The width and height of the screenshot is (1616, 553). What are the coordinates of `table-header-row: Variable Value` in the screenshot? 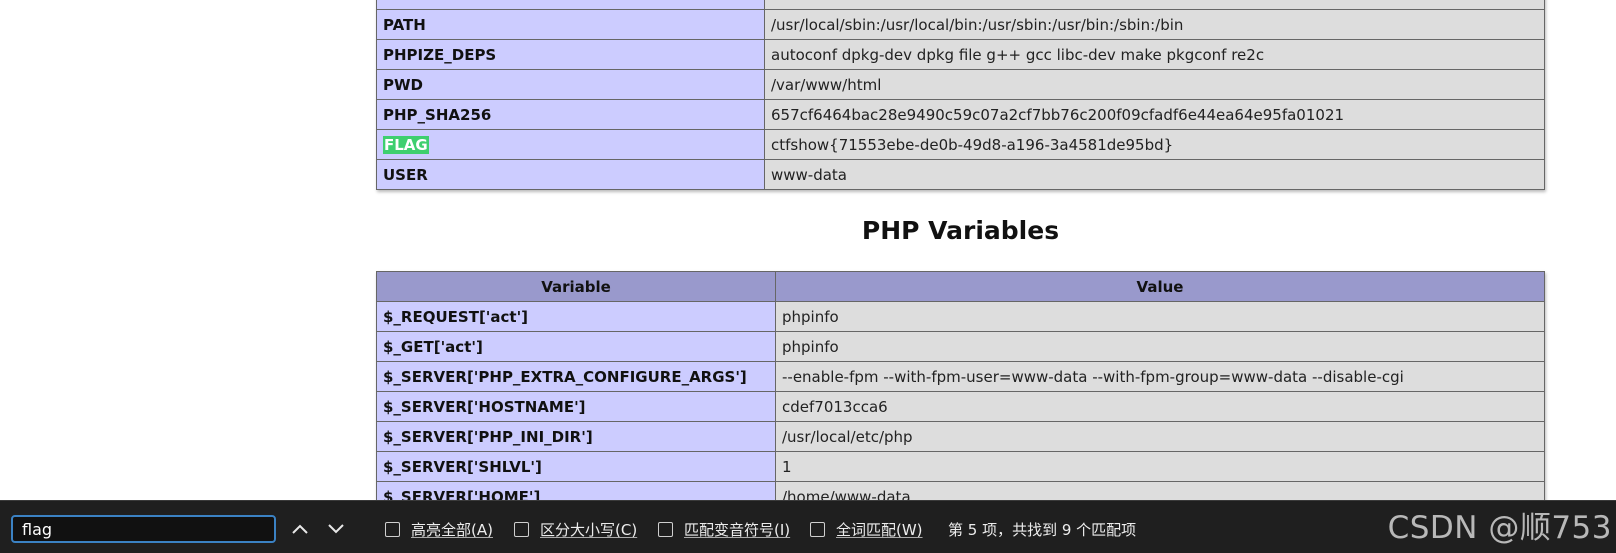 It's located at (960, 286).